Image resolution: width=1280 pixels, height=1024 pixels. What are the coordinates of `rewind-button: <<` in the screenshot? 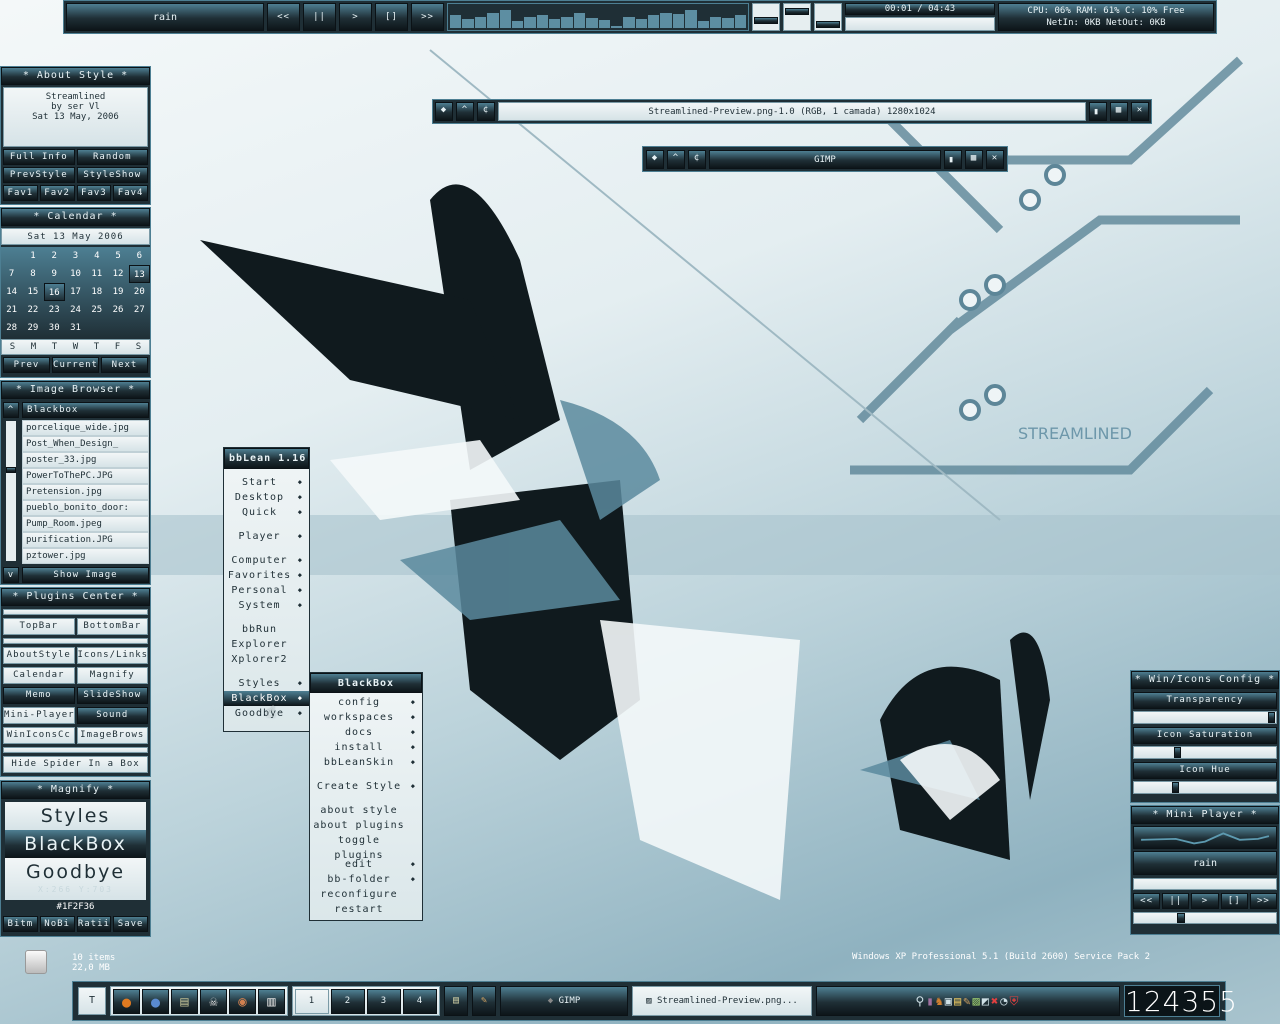 It's located at (283, 17).